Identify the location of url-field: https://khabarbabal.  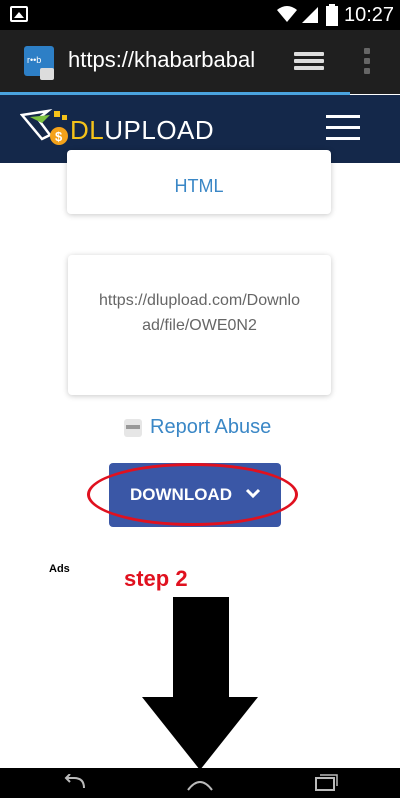
(173, 60).